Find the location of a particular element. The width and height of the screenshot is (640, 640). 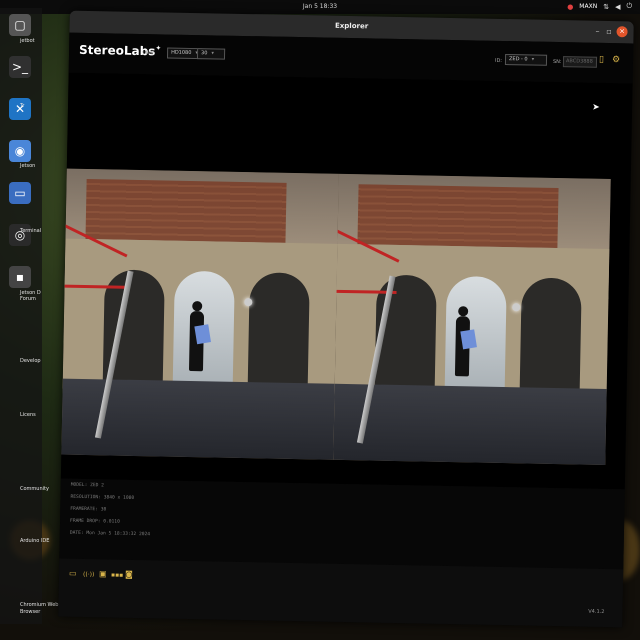

desktop-icon-label: jetbot is located at coordinates (27, 41).